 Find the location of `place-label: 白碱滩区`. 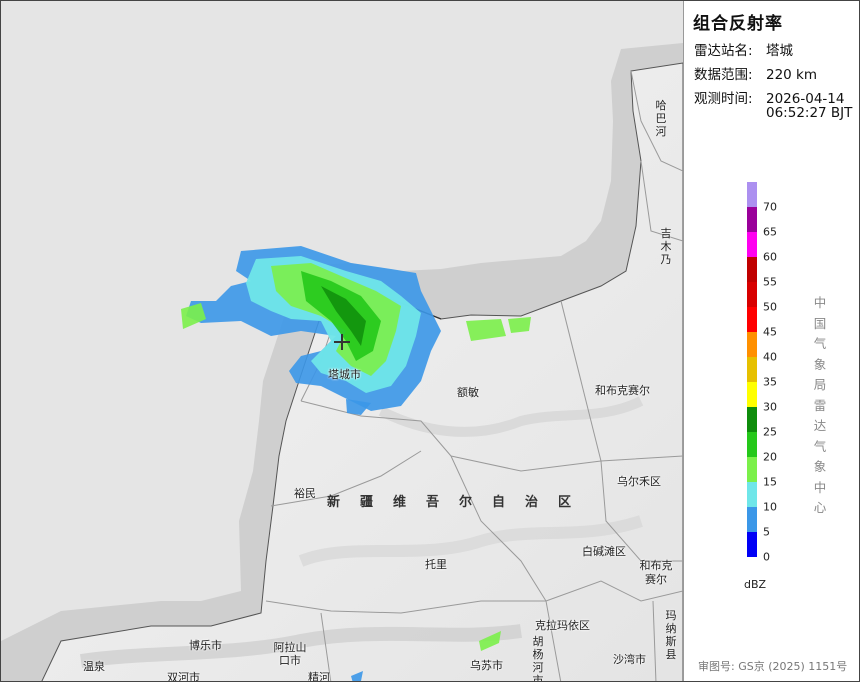

place-label: 白碱滩区 is located at coordinates (604, 551).